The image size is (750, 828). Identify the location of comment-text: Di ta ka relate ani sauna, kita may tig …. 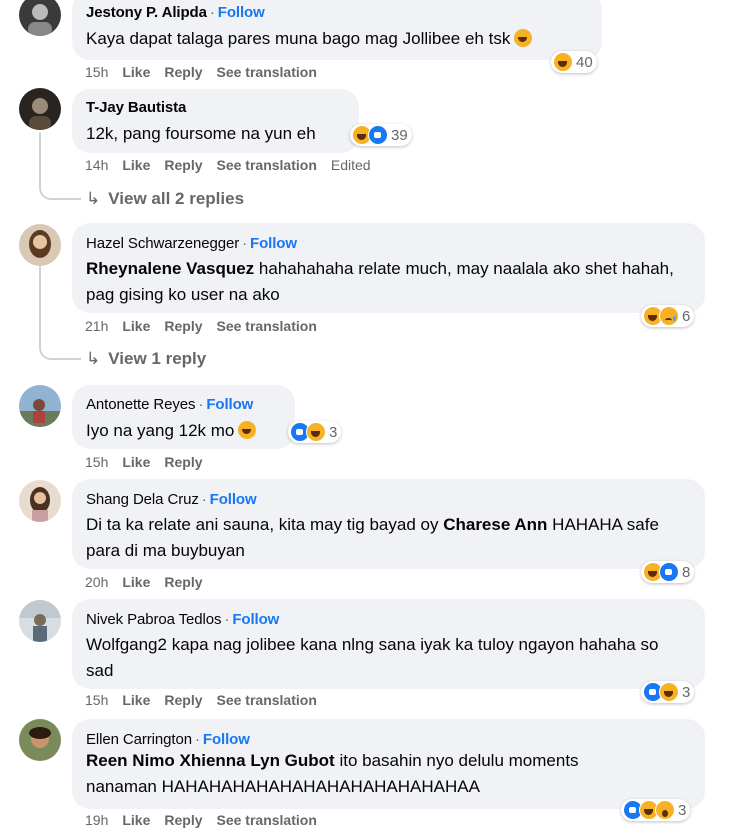
(262, 524).